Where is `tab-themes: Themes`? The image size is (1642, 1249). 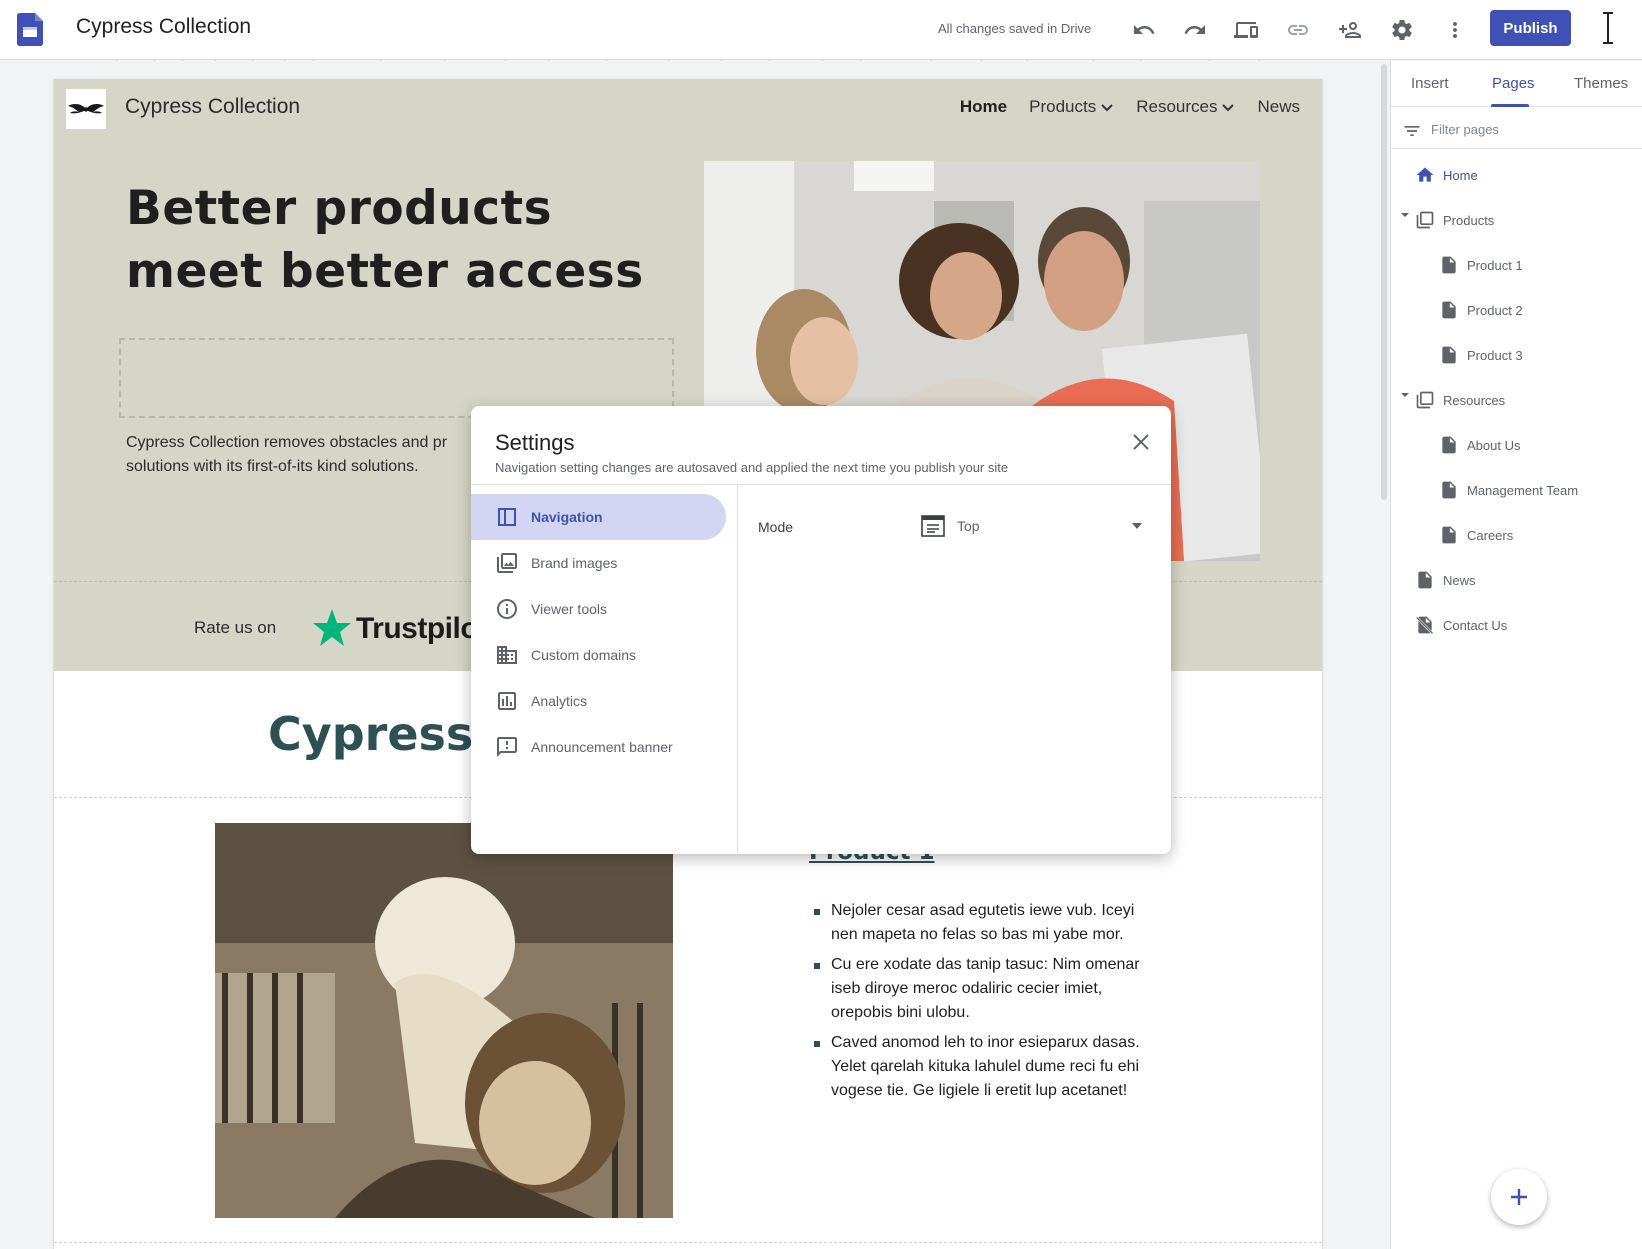 tab-themes: Themes is located at coordinates (1601, 83).